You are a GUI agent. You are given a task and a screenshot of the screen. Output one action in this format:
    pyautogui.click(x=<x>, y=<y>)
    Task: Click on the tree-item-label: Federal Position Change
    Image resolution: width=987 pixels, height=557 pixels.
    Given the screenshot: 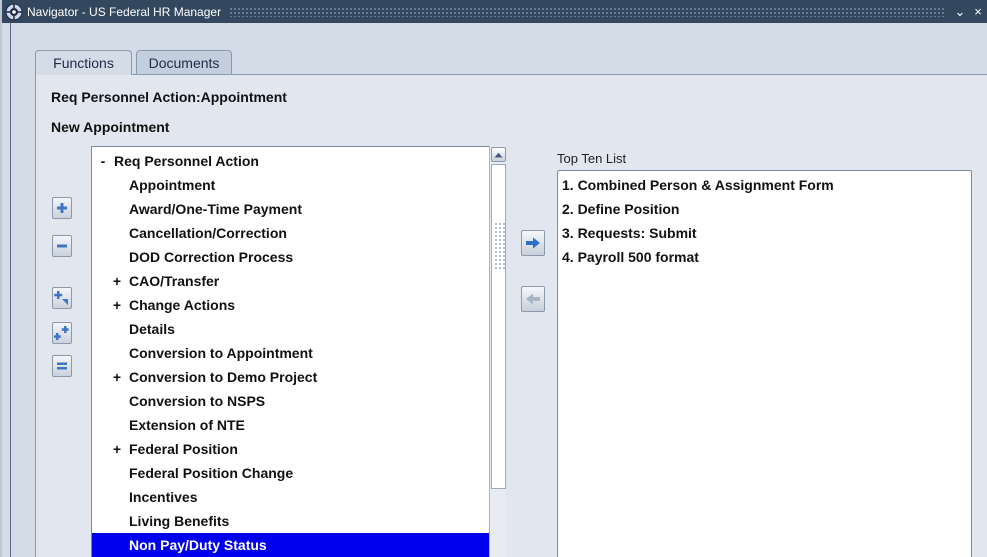 What is the action you would take?
    pyautogui.click(x=211, y=473)
    